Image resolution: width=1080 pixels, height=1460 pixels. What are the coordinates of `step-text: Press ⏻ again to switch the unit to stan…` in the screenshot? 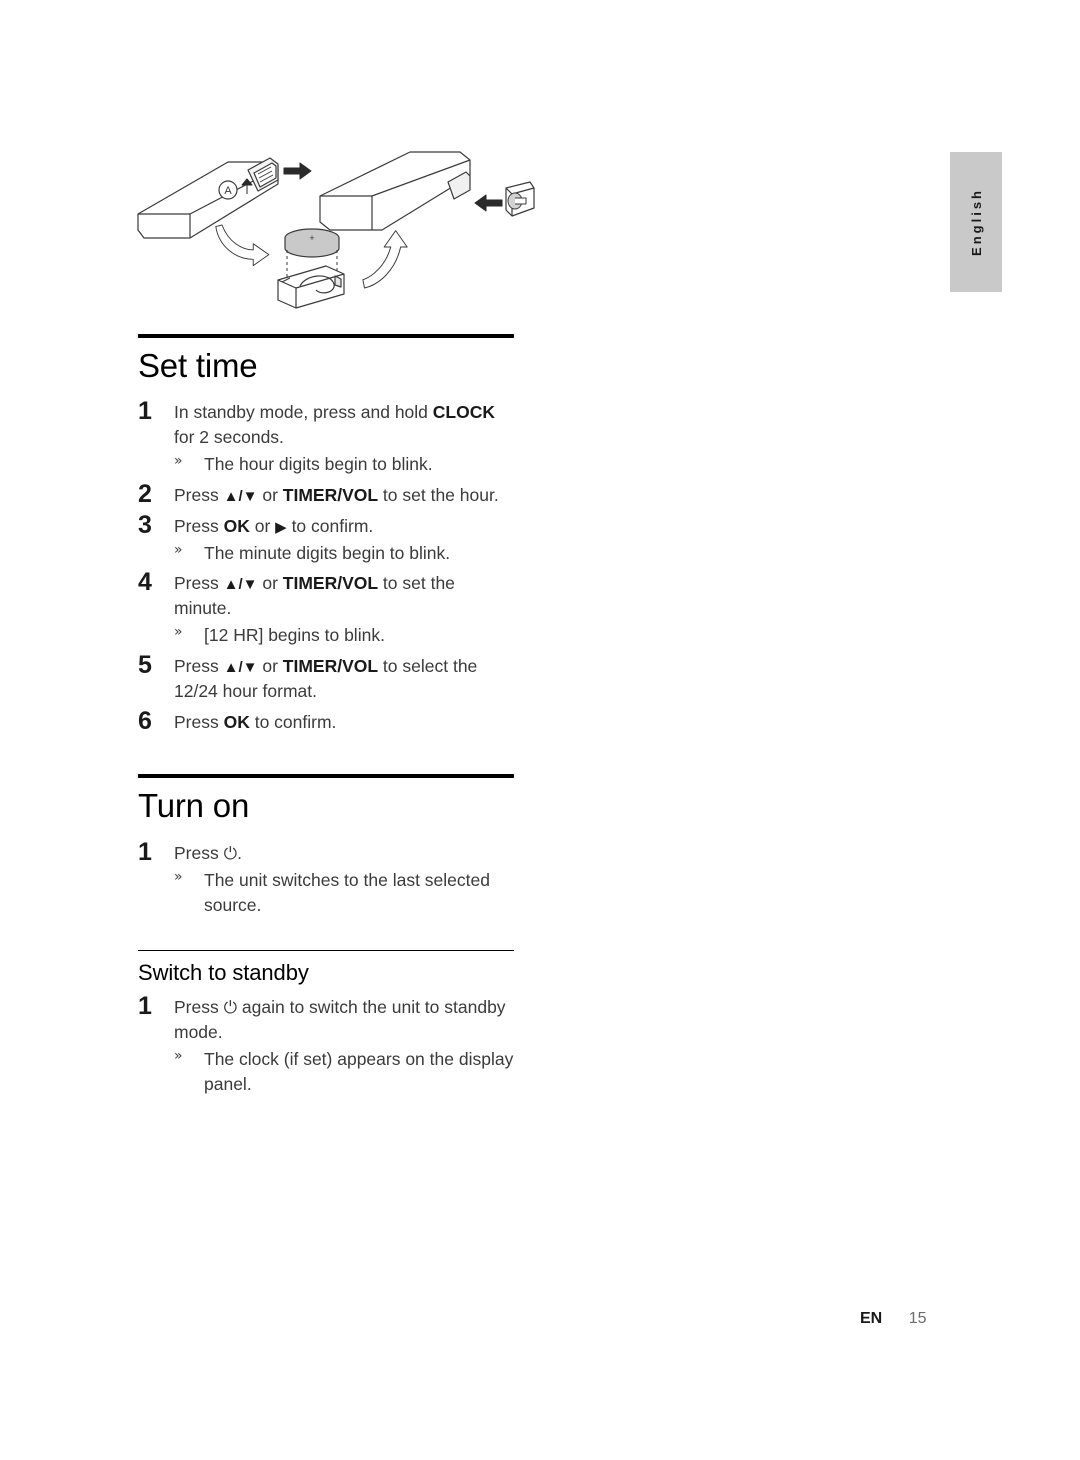 It's located at (345, 1020).